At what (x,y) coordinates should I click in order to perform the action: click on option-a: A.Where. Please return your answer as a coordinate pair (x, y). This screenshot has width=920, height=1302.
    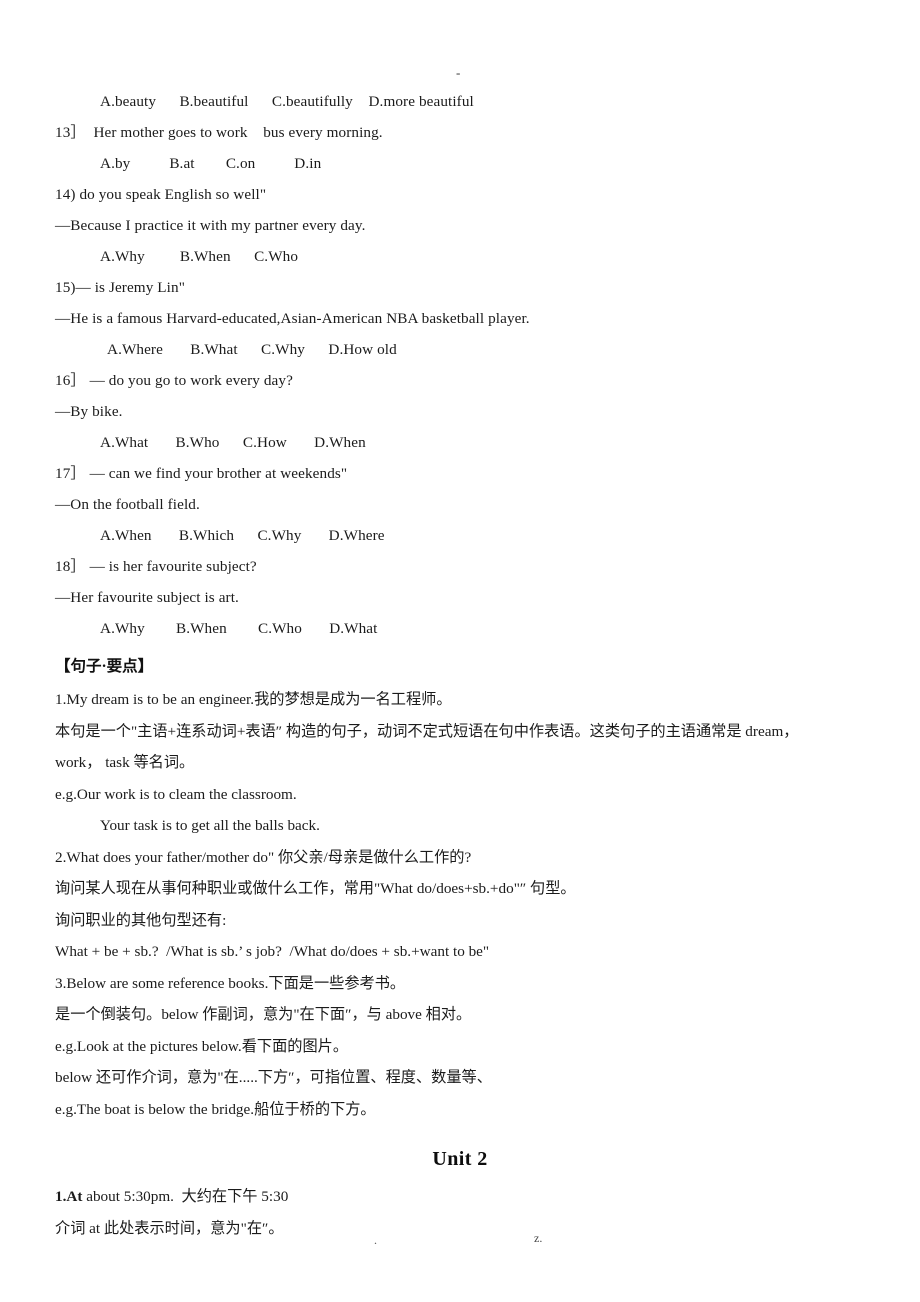
    Looking at the image, I should click on (135, 349).